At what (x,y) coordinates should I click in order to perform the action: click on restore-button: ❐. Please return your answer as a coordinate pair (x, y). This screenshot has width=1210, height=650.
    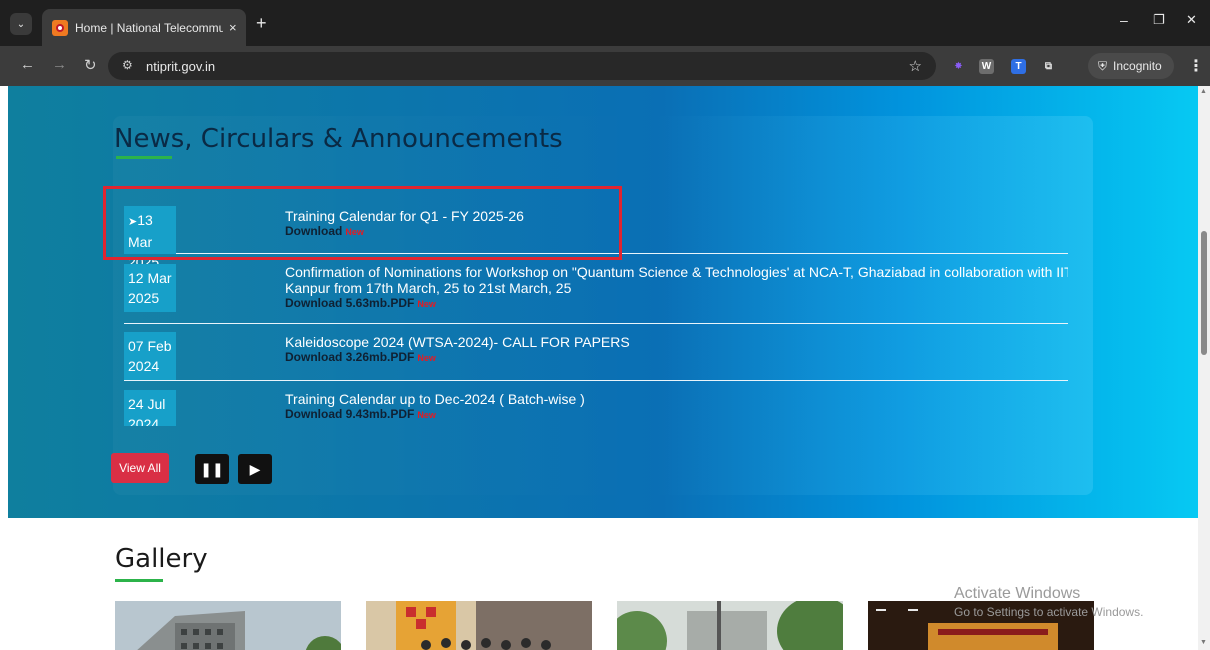
    Looking at the image, I should click on (1159, 20).